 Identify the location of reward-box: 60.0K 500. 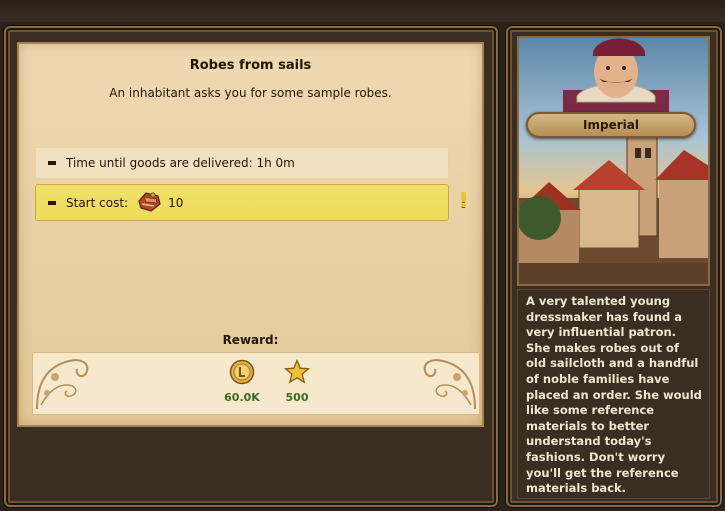
(256, 383).